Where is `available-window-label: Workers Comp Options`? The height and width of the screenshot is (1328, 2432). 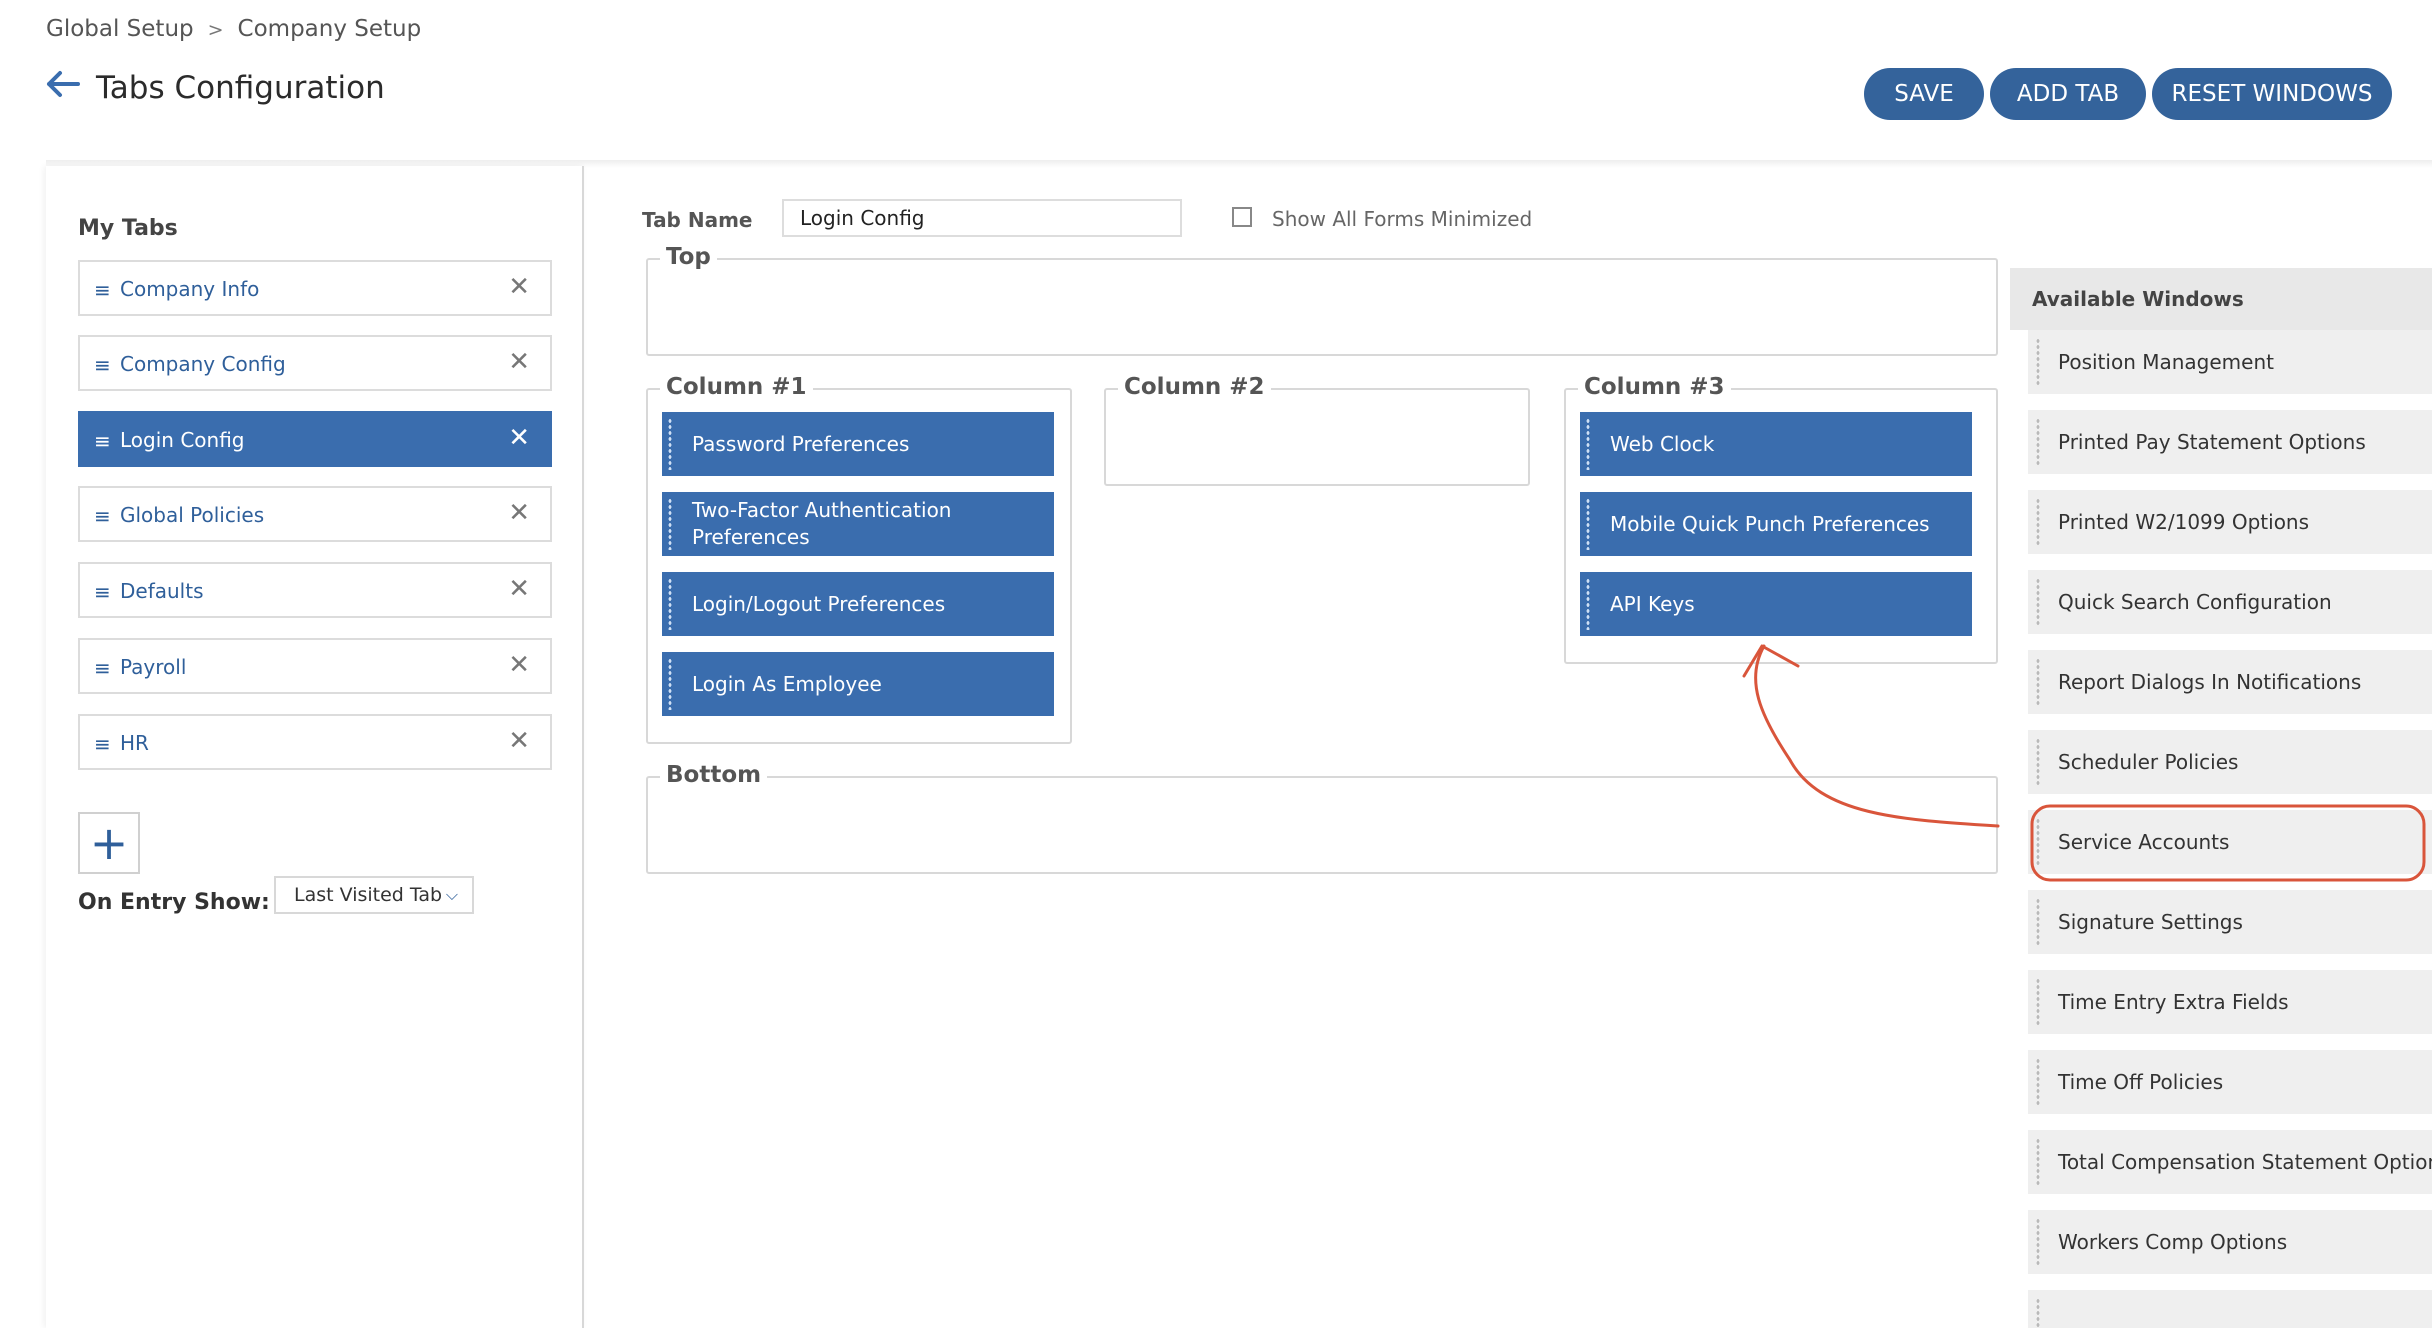 available-window-label: Workers Comp Options is located at coordinates (2173, 1242).